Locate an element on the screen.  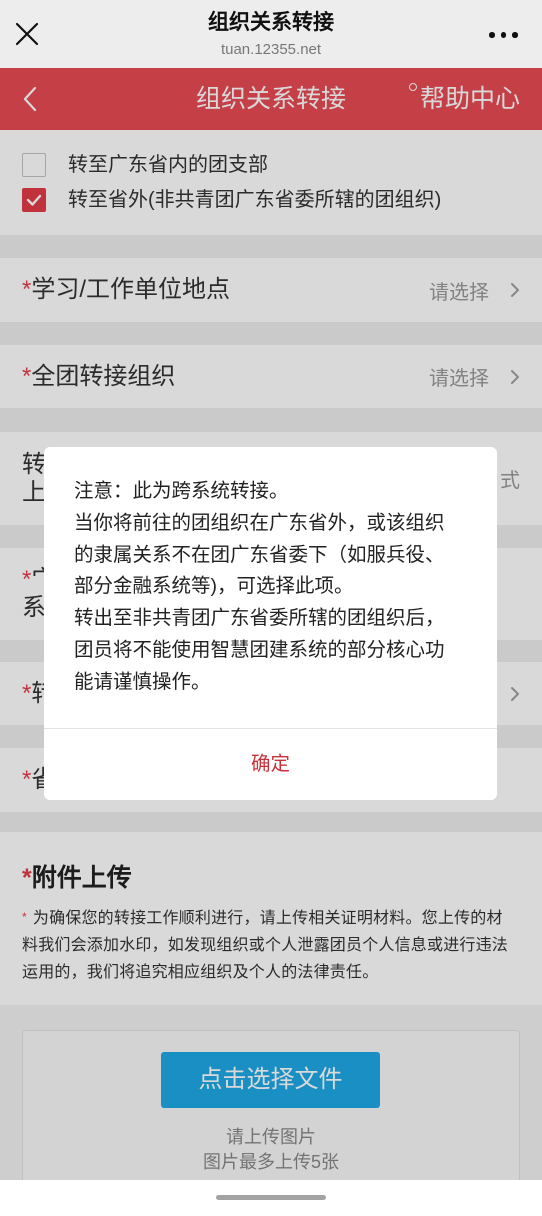
dialog-message-line: 注意：此为跨系统转接。 is located at coordinates (181, 491).